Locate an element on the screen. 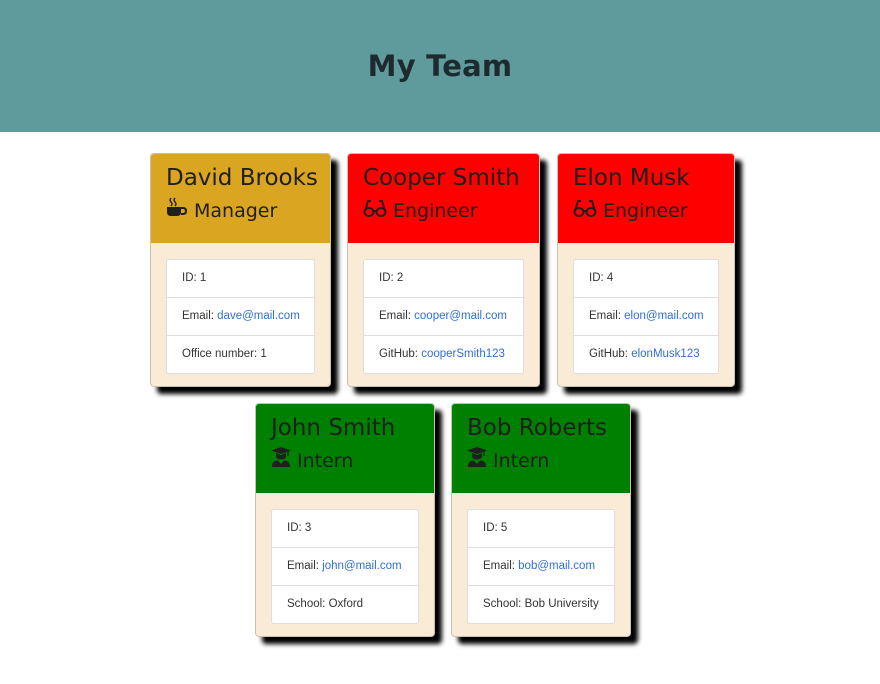 Image resolution: width=880 pixels, height=684 pixels. employee-role: Manager is located at coordinates (240, 211).